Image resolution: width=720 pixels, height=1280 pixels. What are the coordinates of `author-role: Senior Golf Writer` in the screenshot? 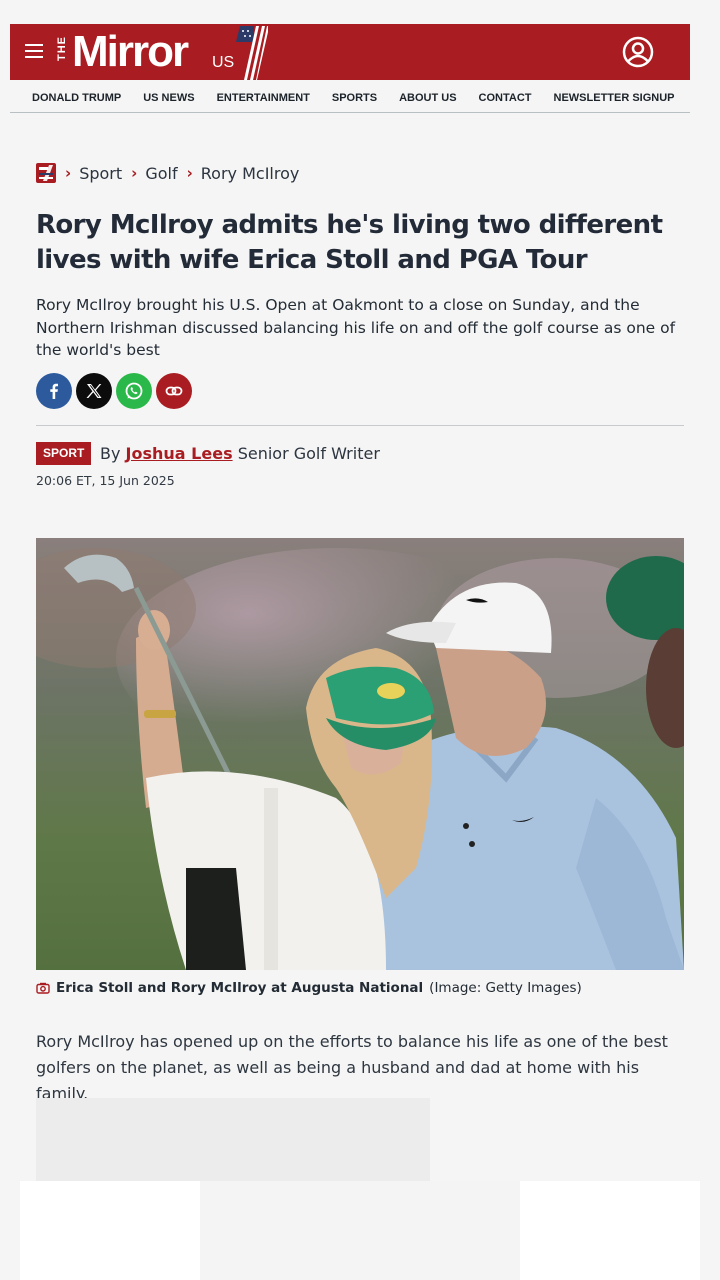 It's located at (308, 453).